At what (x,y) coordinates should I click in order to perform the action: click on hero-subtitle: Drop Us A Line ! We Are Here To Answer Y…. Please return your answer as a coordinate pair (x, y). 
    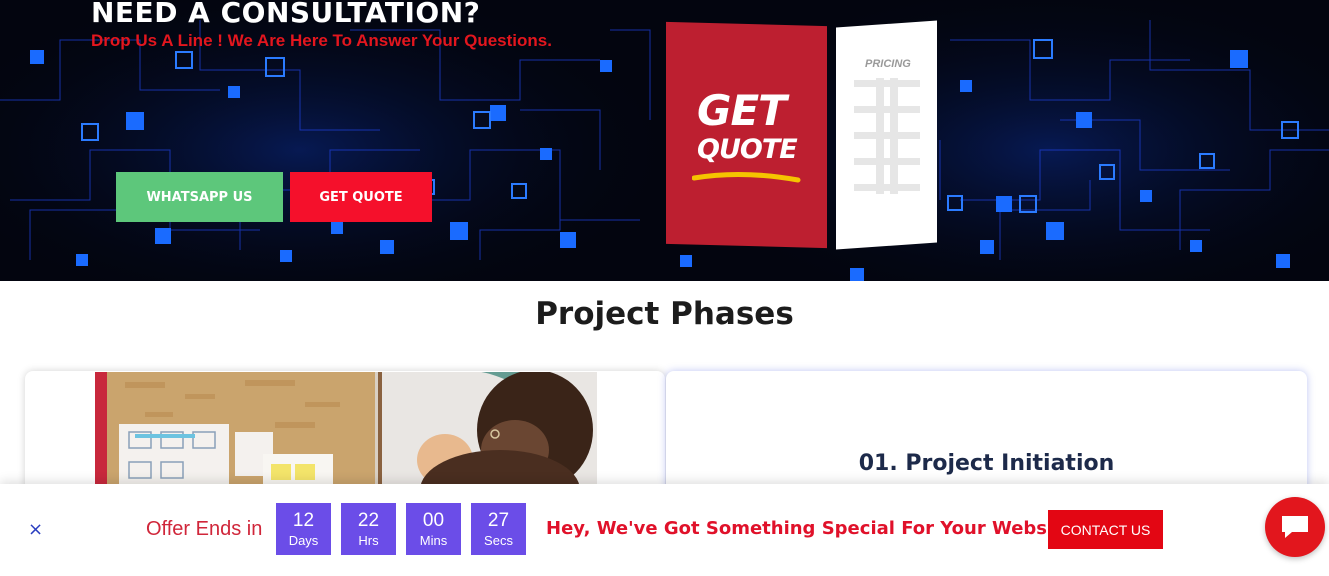
    Looking at the image, I should click on (321, 40).